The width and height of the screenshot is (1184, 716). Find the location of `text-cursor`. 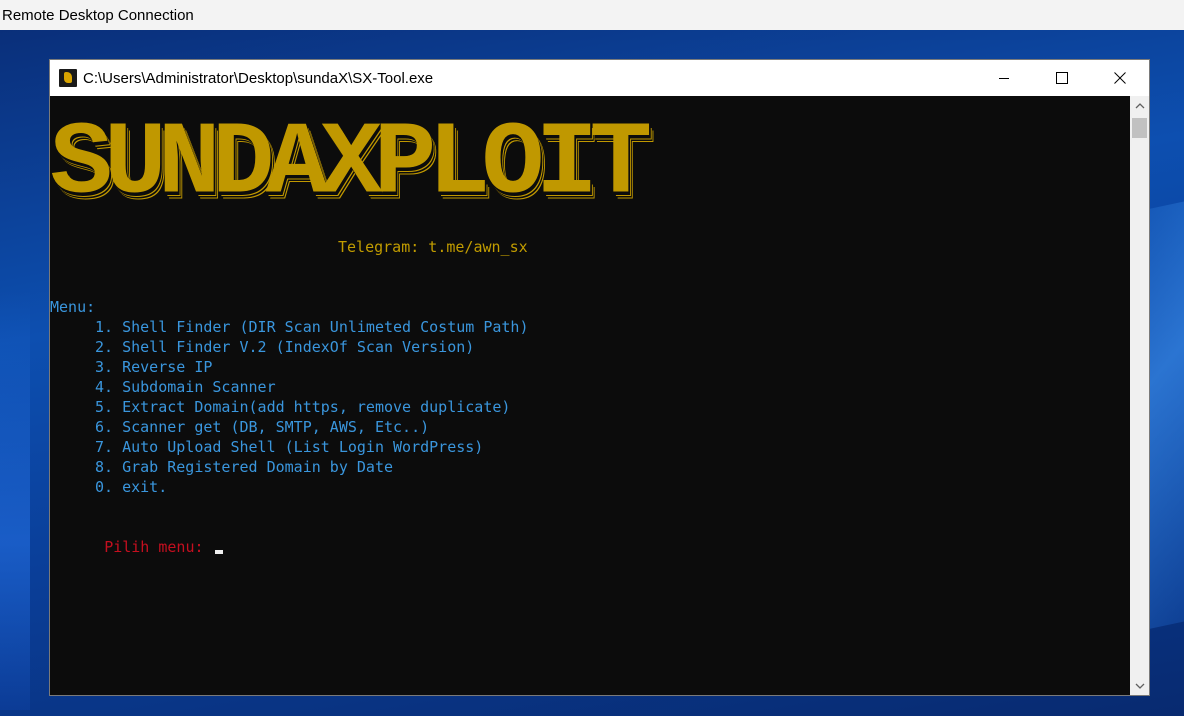

text-cursor is located at coordinates (218, 552).